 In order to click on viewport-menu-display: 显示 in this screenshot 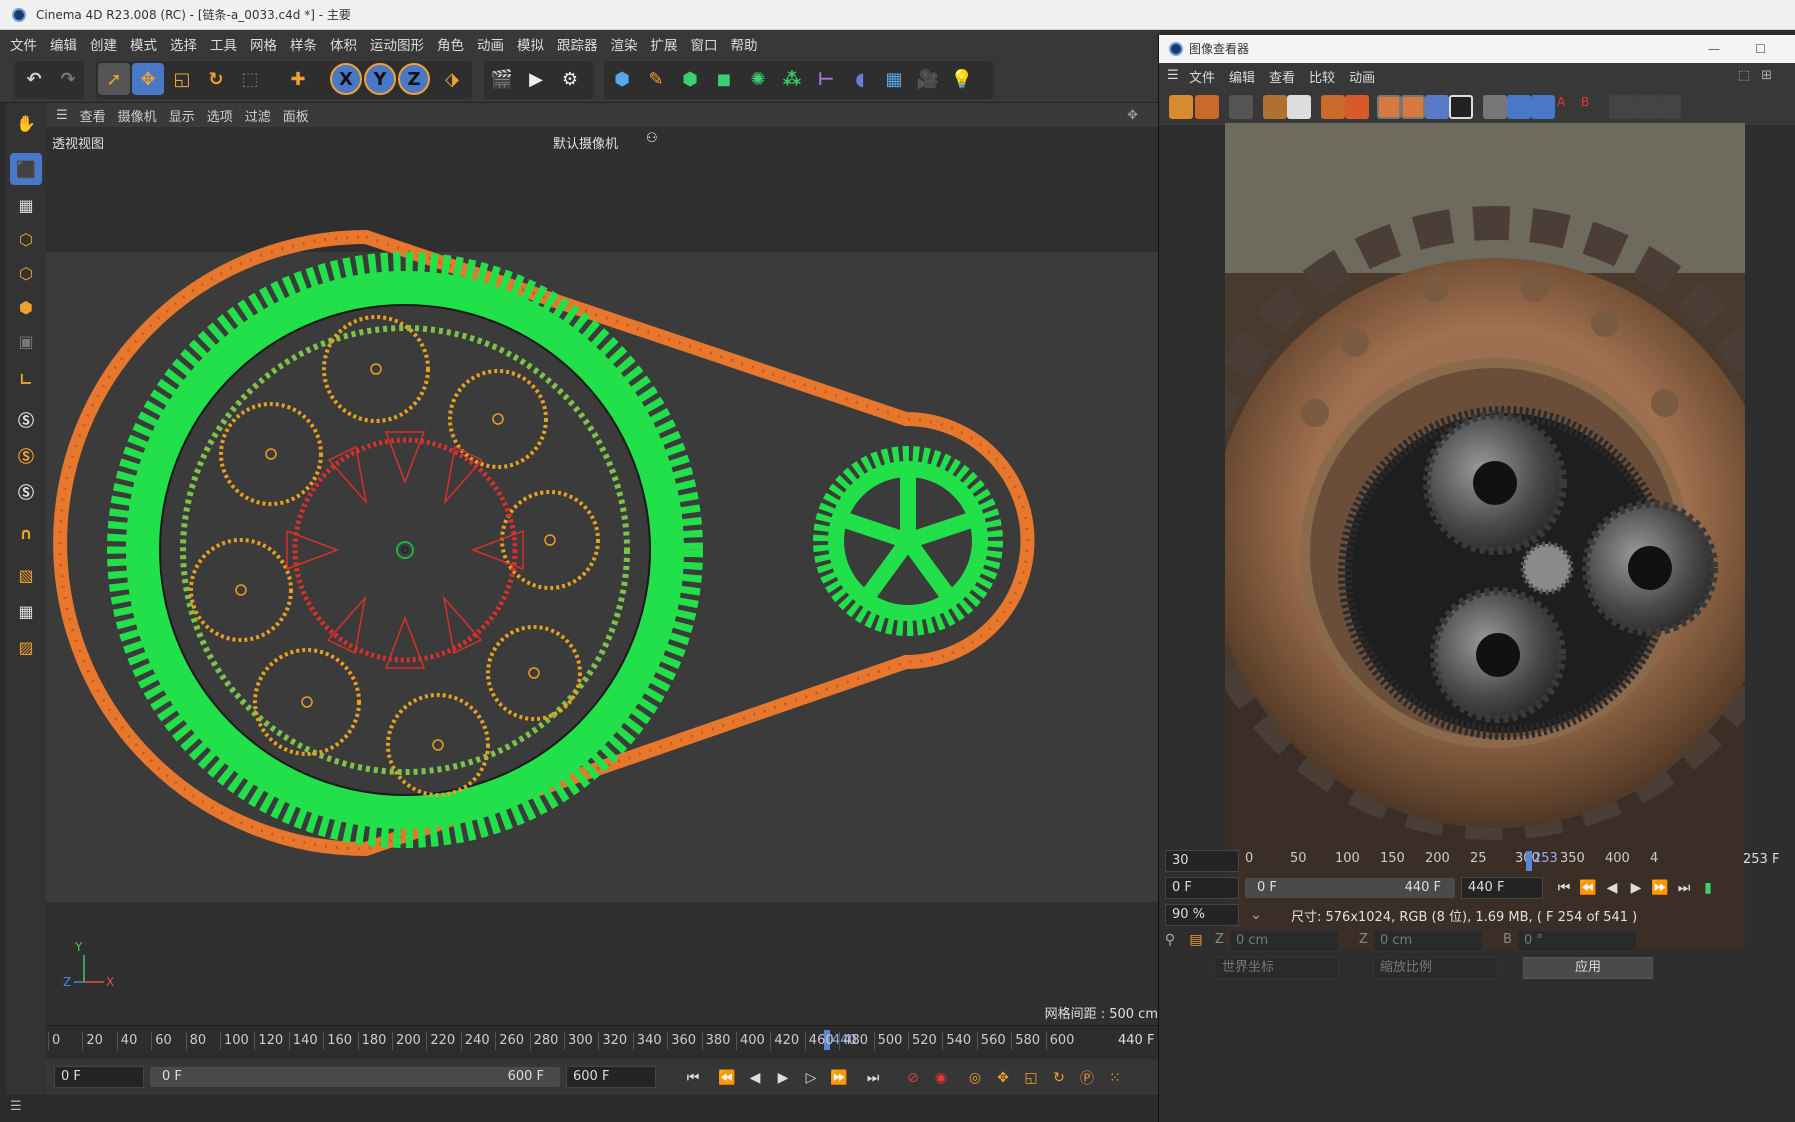, I will do `click(182, 115)`.